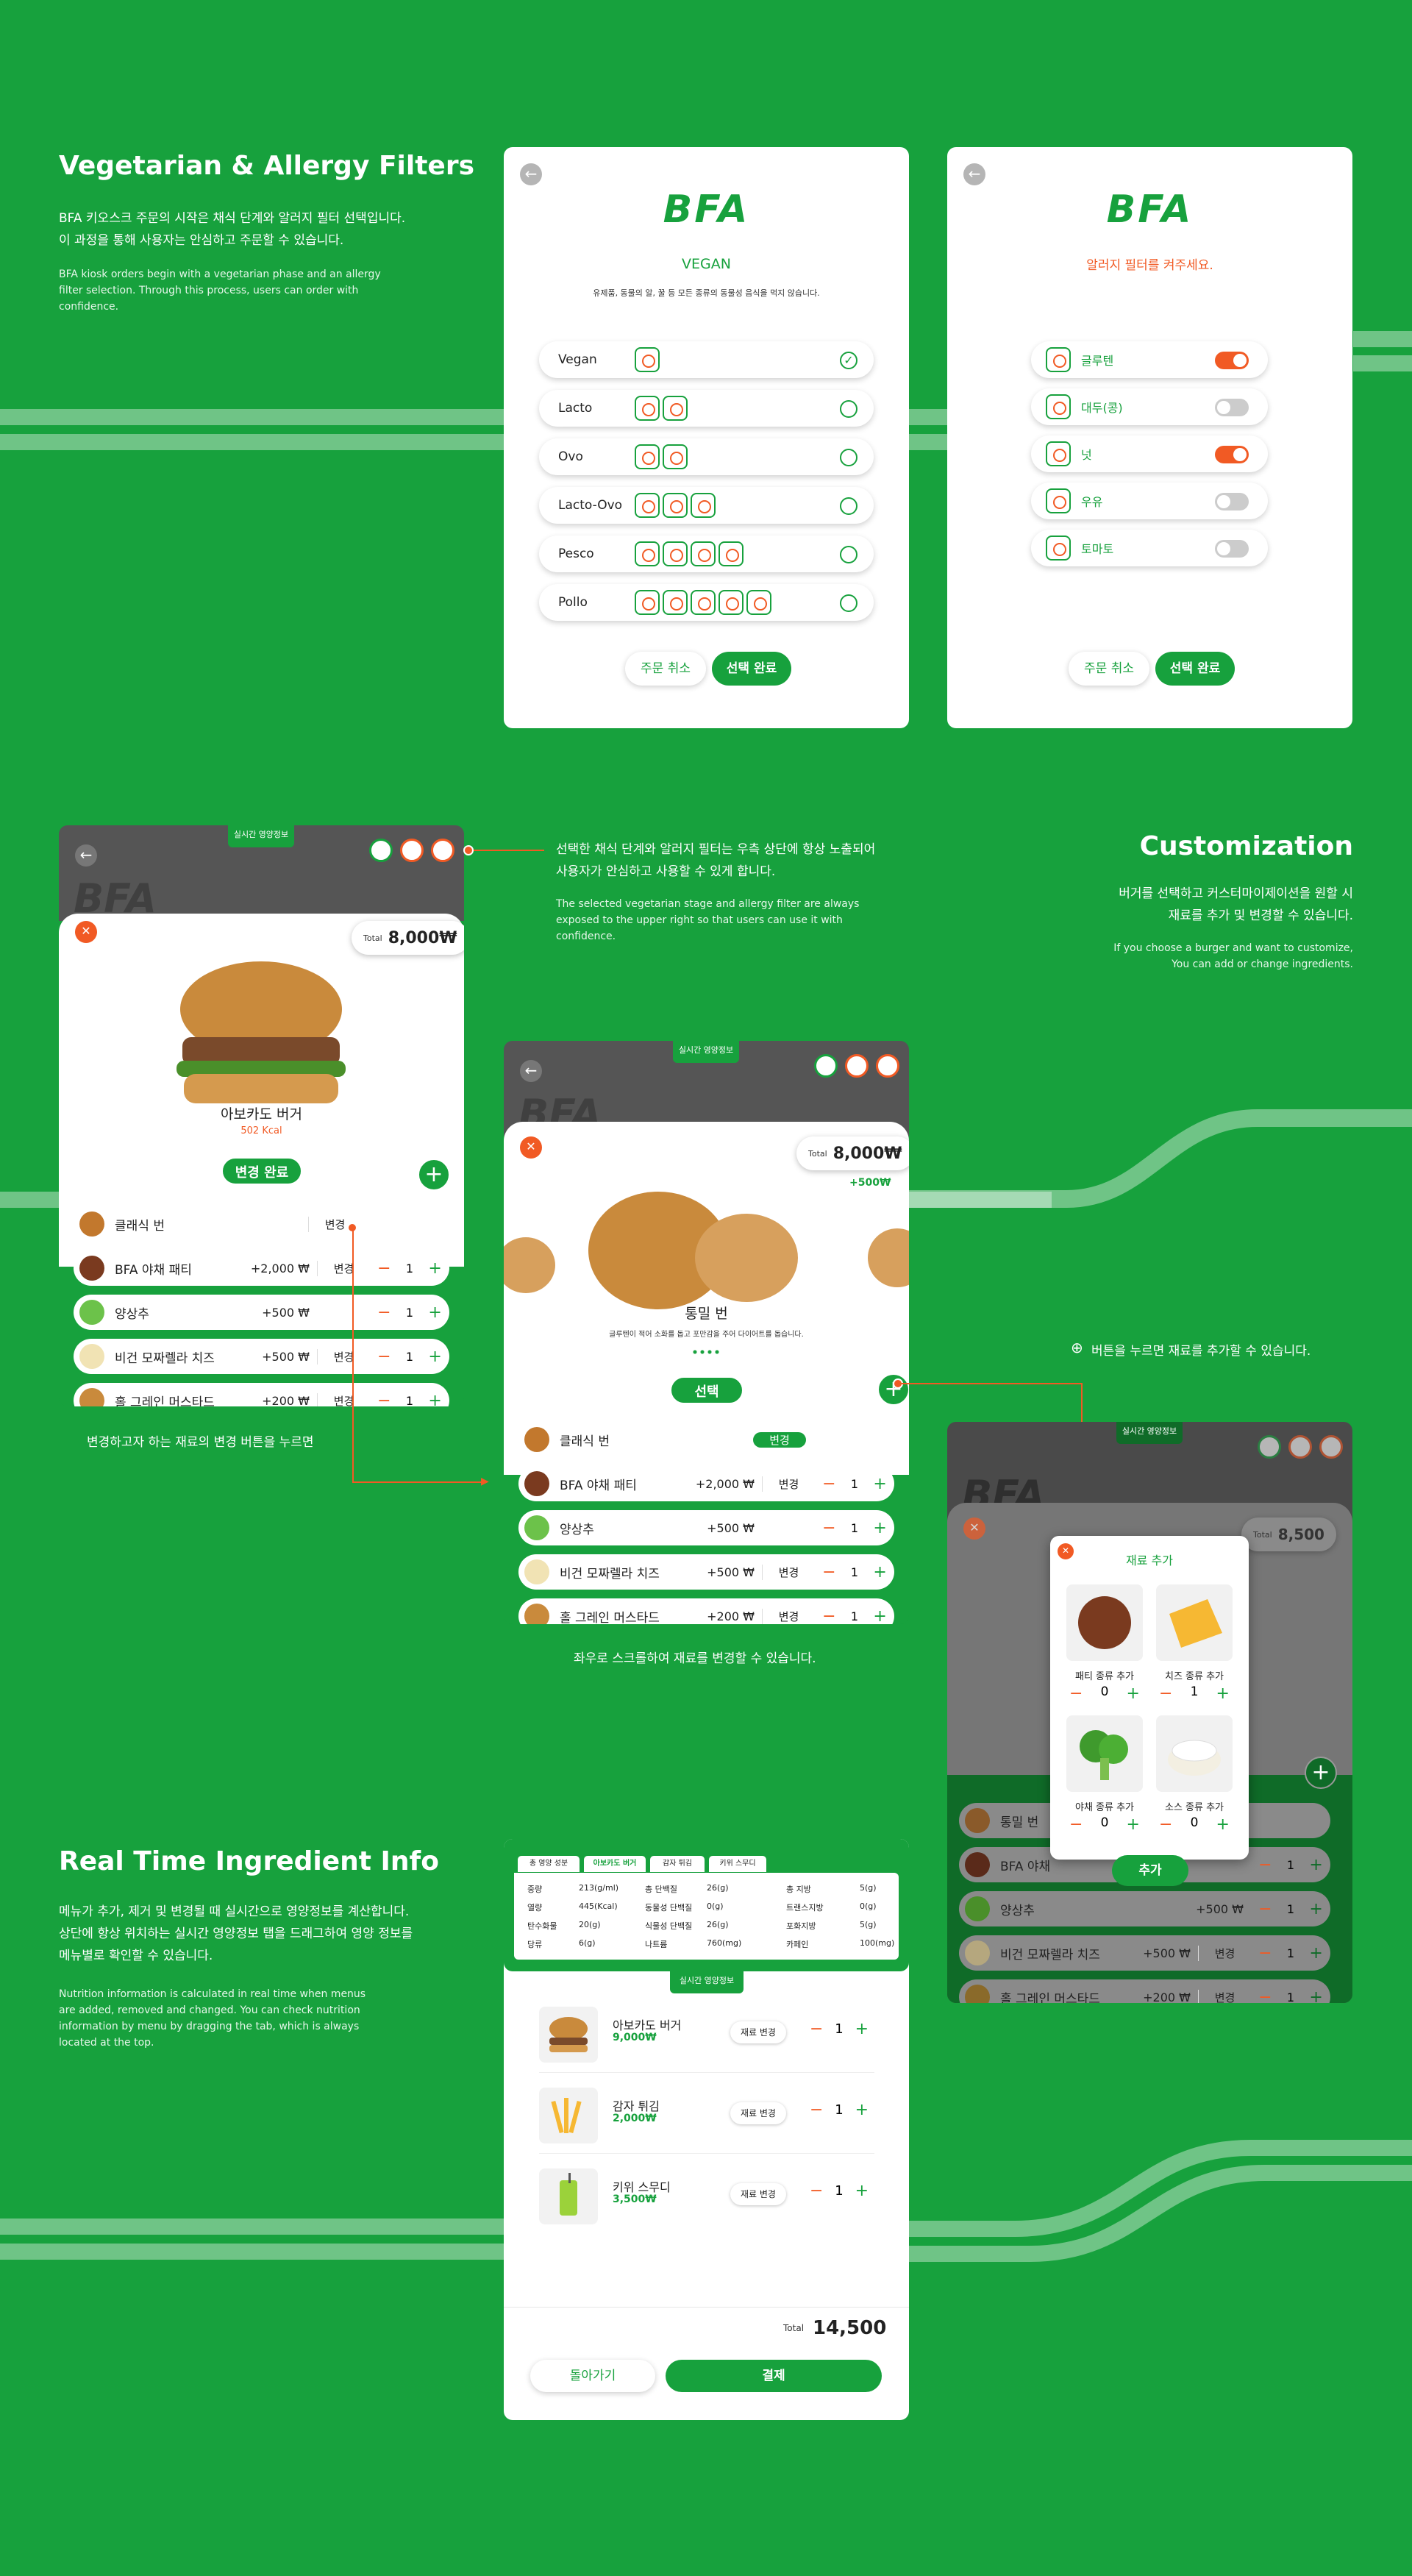  Describe the element at coordinates (1149, 359) in the screenshot. I see `allergy-gluten: 글루텐` at that location.